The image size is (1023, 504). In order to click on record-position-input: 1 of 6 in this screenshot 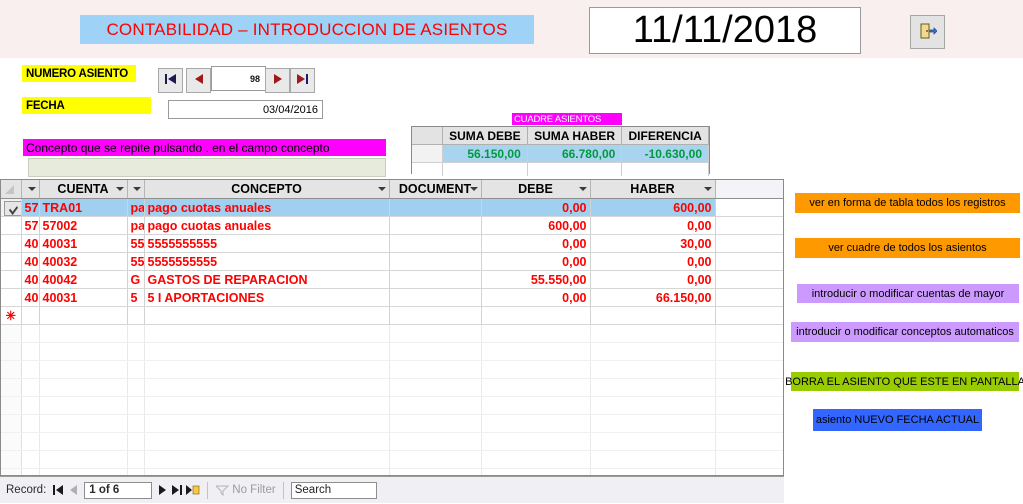, I will do `click(118, 490)`.